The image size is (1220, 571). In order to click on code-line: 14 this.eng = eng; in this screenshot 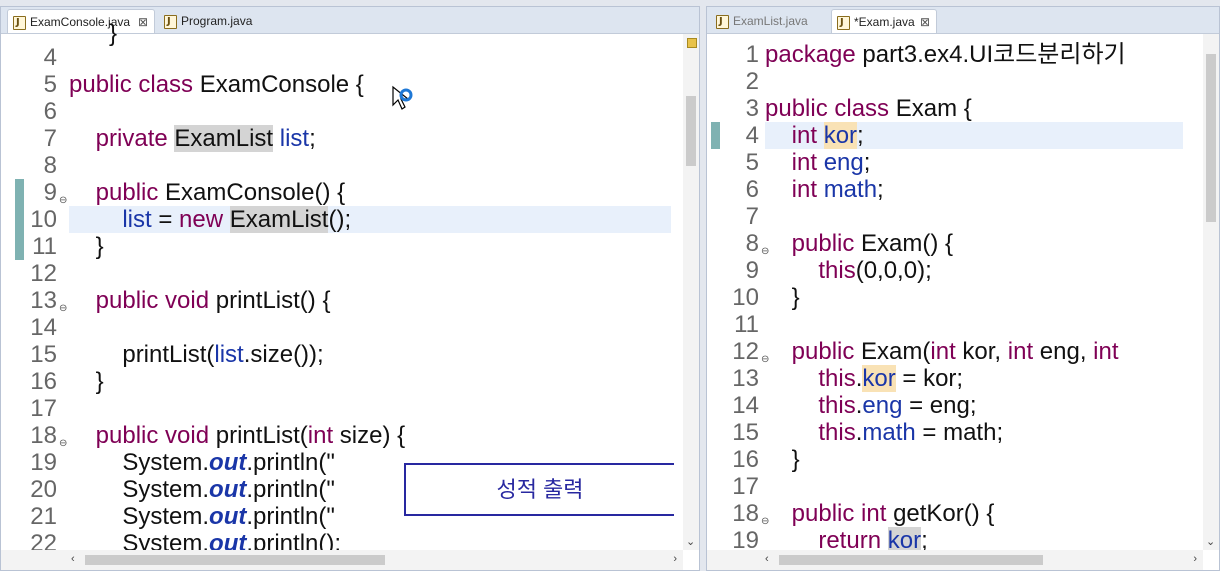, I will do `click(963, 405)`.